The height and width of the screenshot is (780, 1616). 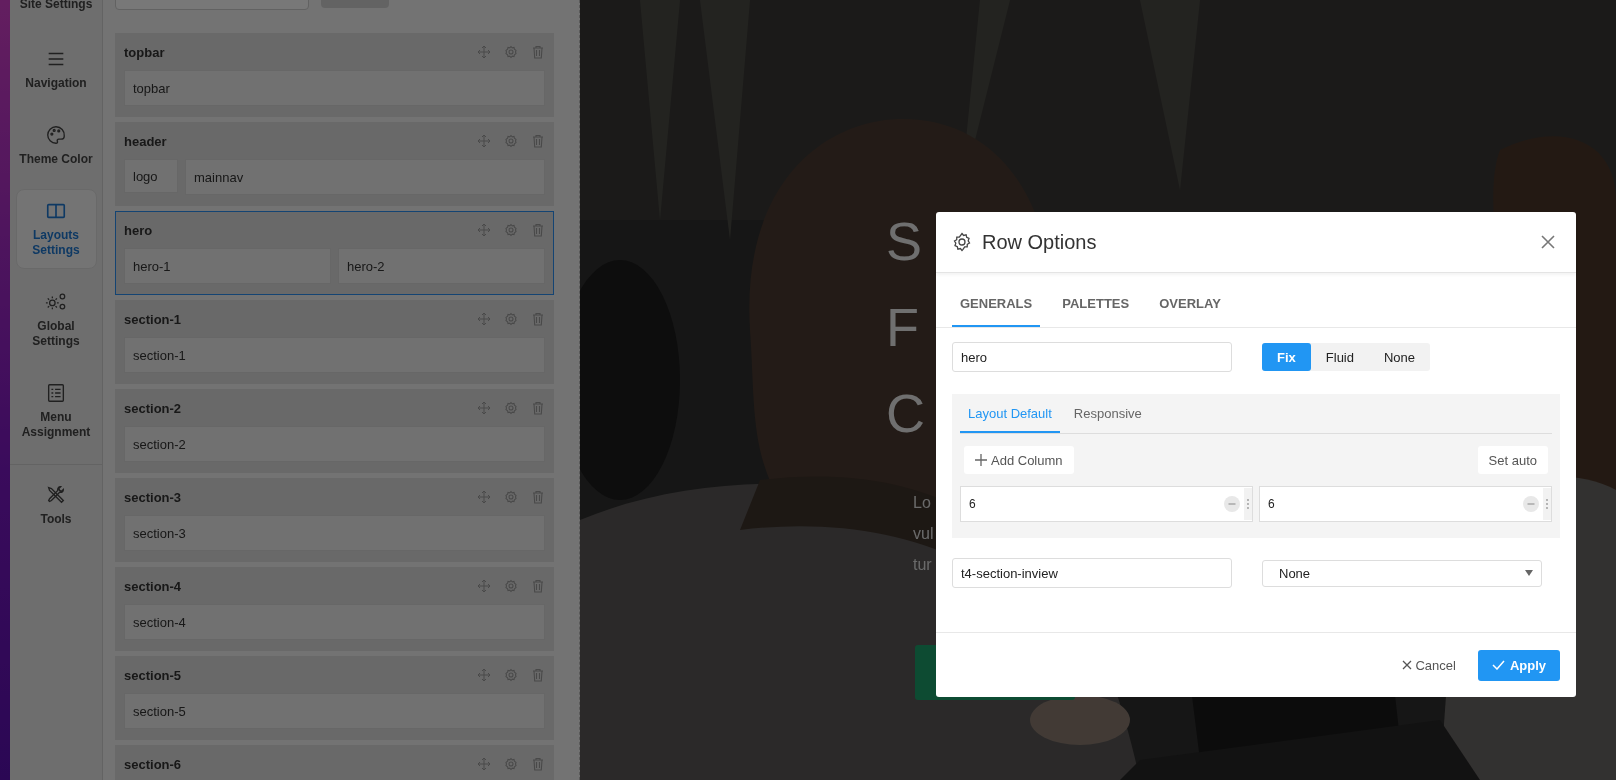 I want to click on row-title: section-5, so click(x=153, y=675).